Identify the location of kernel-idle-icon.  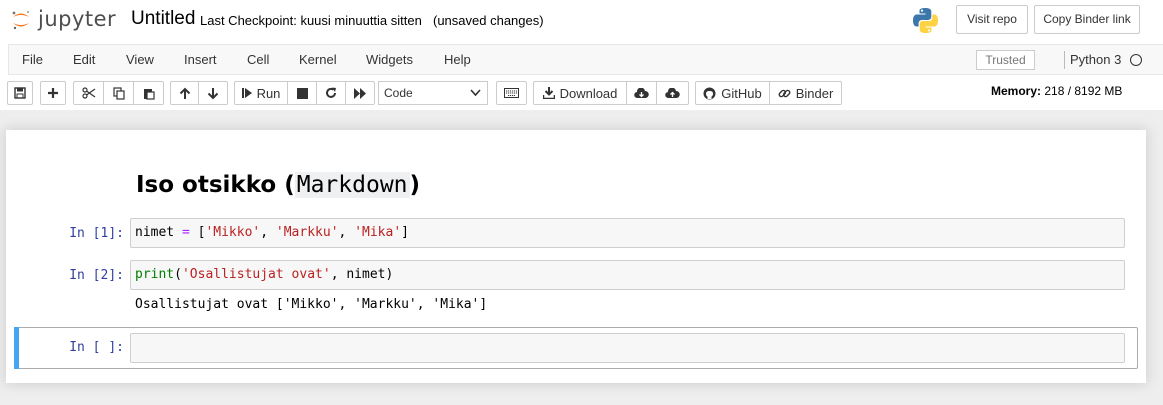
(1136, 60).